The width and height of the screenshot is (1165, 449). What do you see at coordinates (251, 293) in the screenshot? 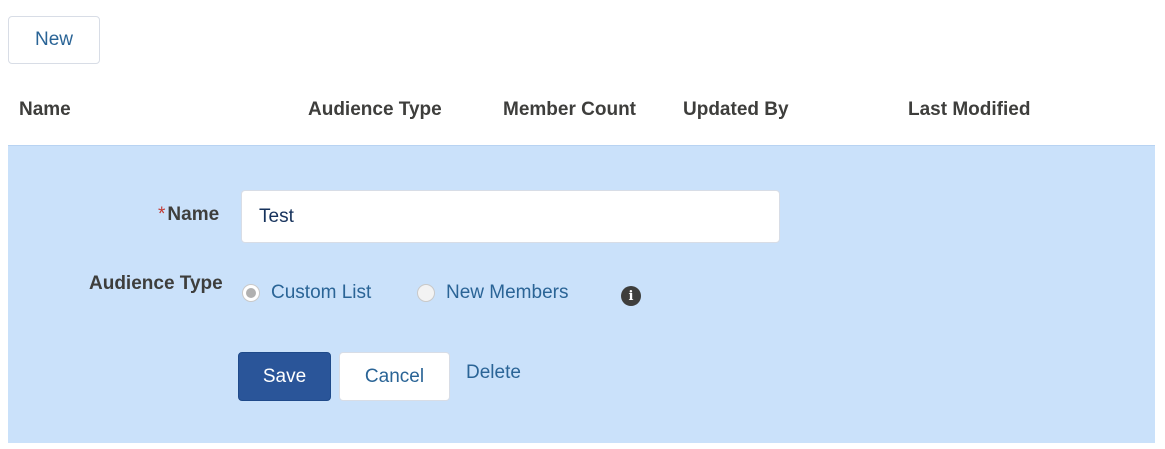
I see `radio-button-checked` at bounding box center [251, 293].